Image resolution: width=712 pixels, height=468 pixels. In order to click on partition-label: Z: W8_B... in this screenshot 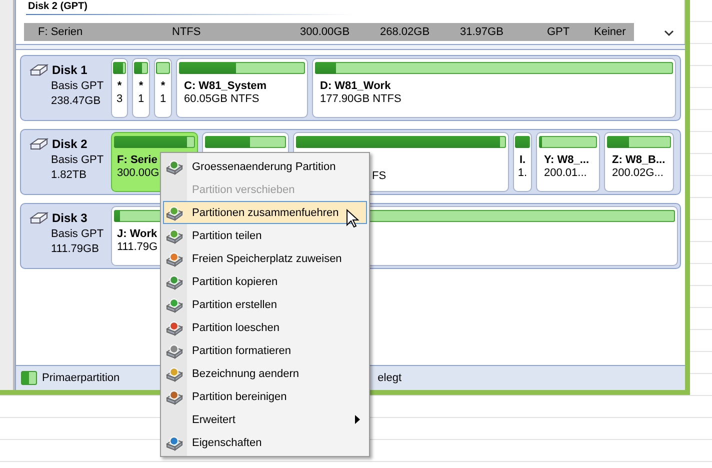, I will do `click(639, 160)`.